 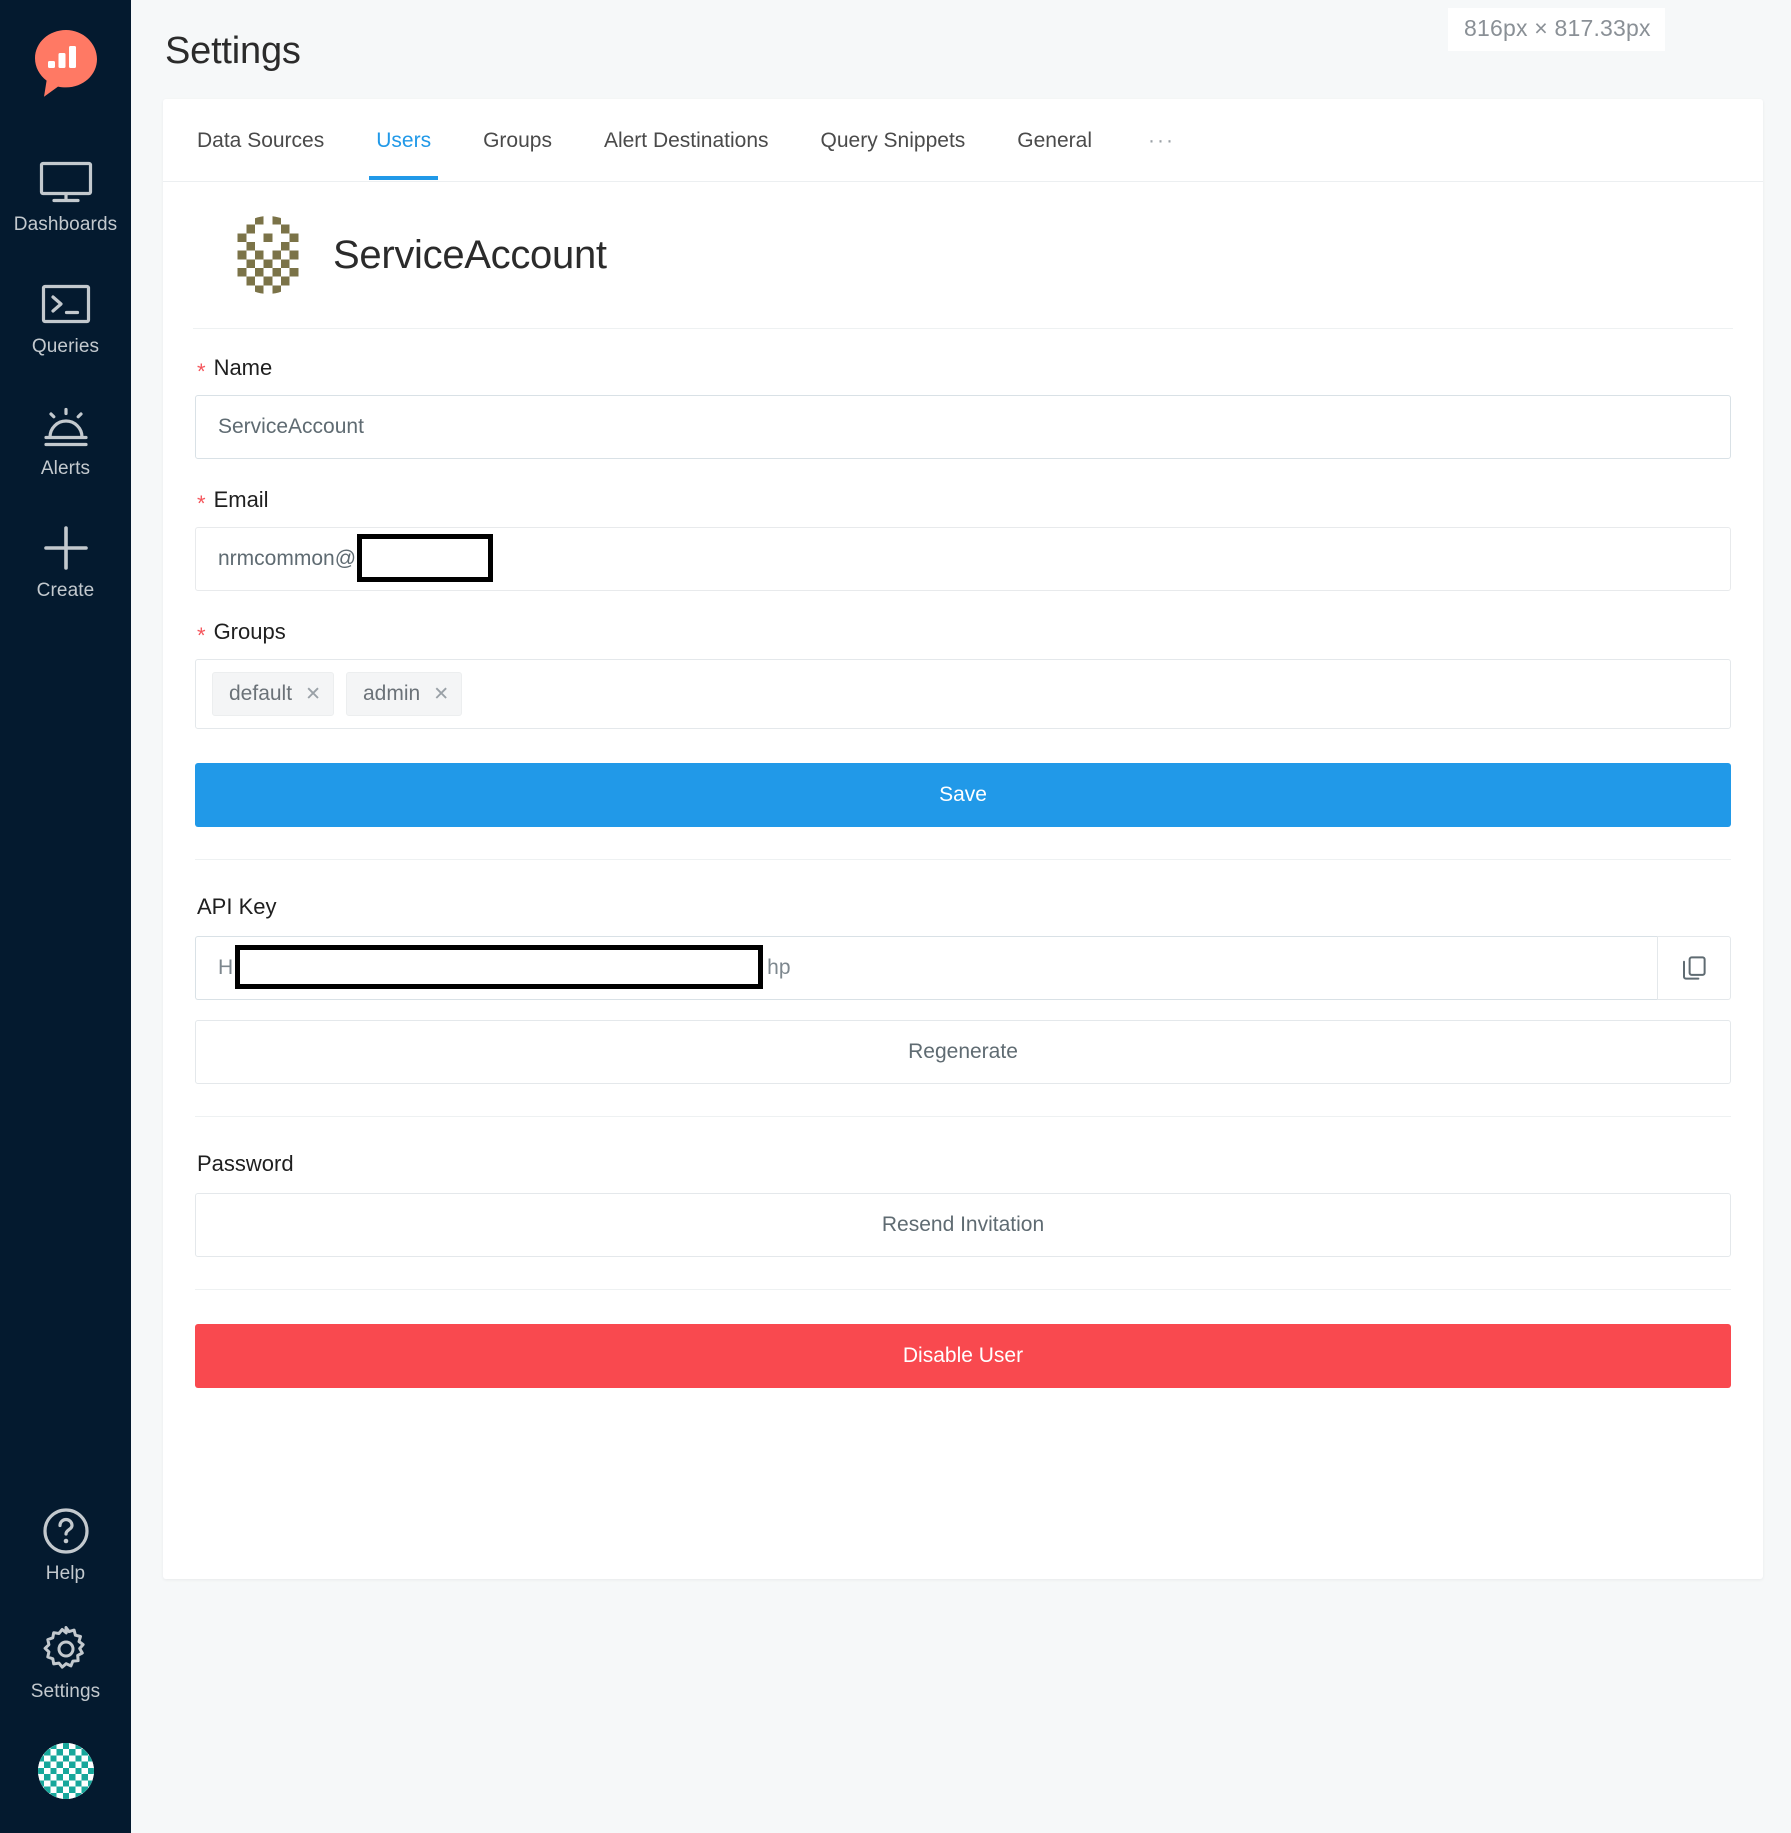 I want to click on gear-icon, so click(x=66, y=1649).